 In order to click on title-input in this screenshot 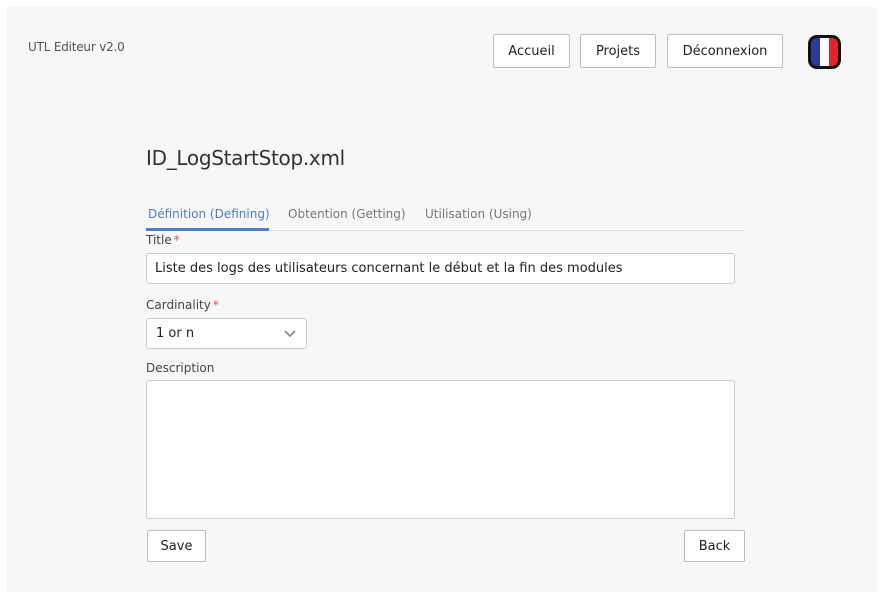, I will do `click(440, 268)`.